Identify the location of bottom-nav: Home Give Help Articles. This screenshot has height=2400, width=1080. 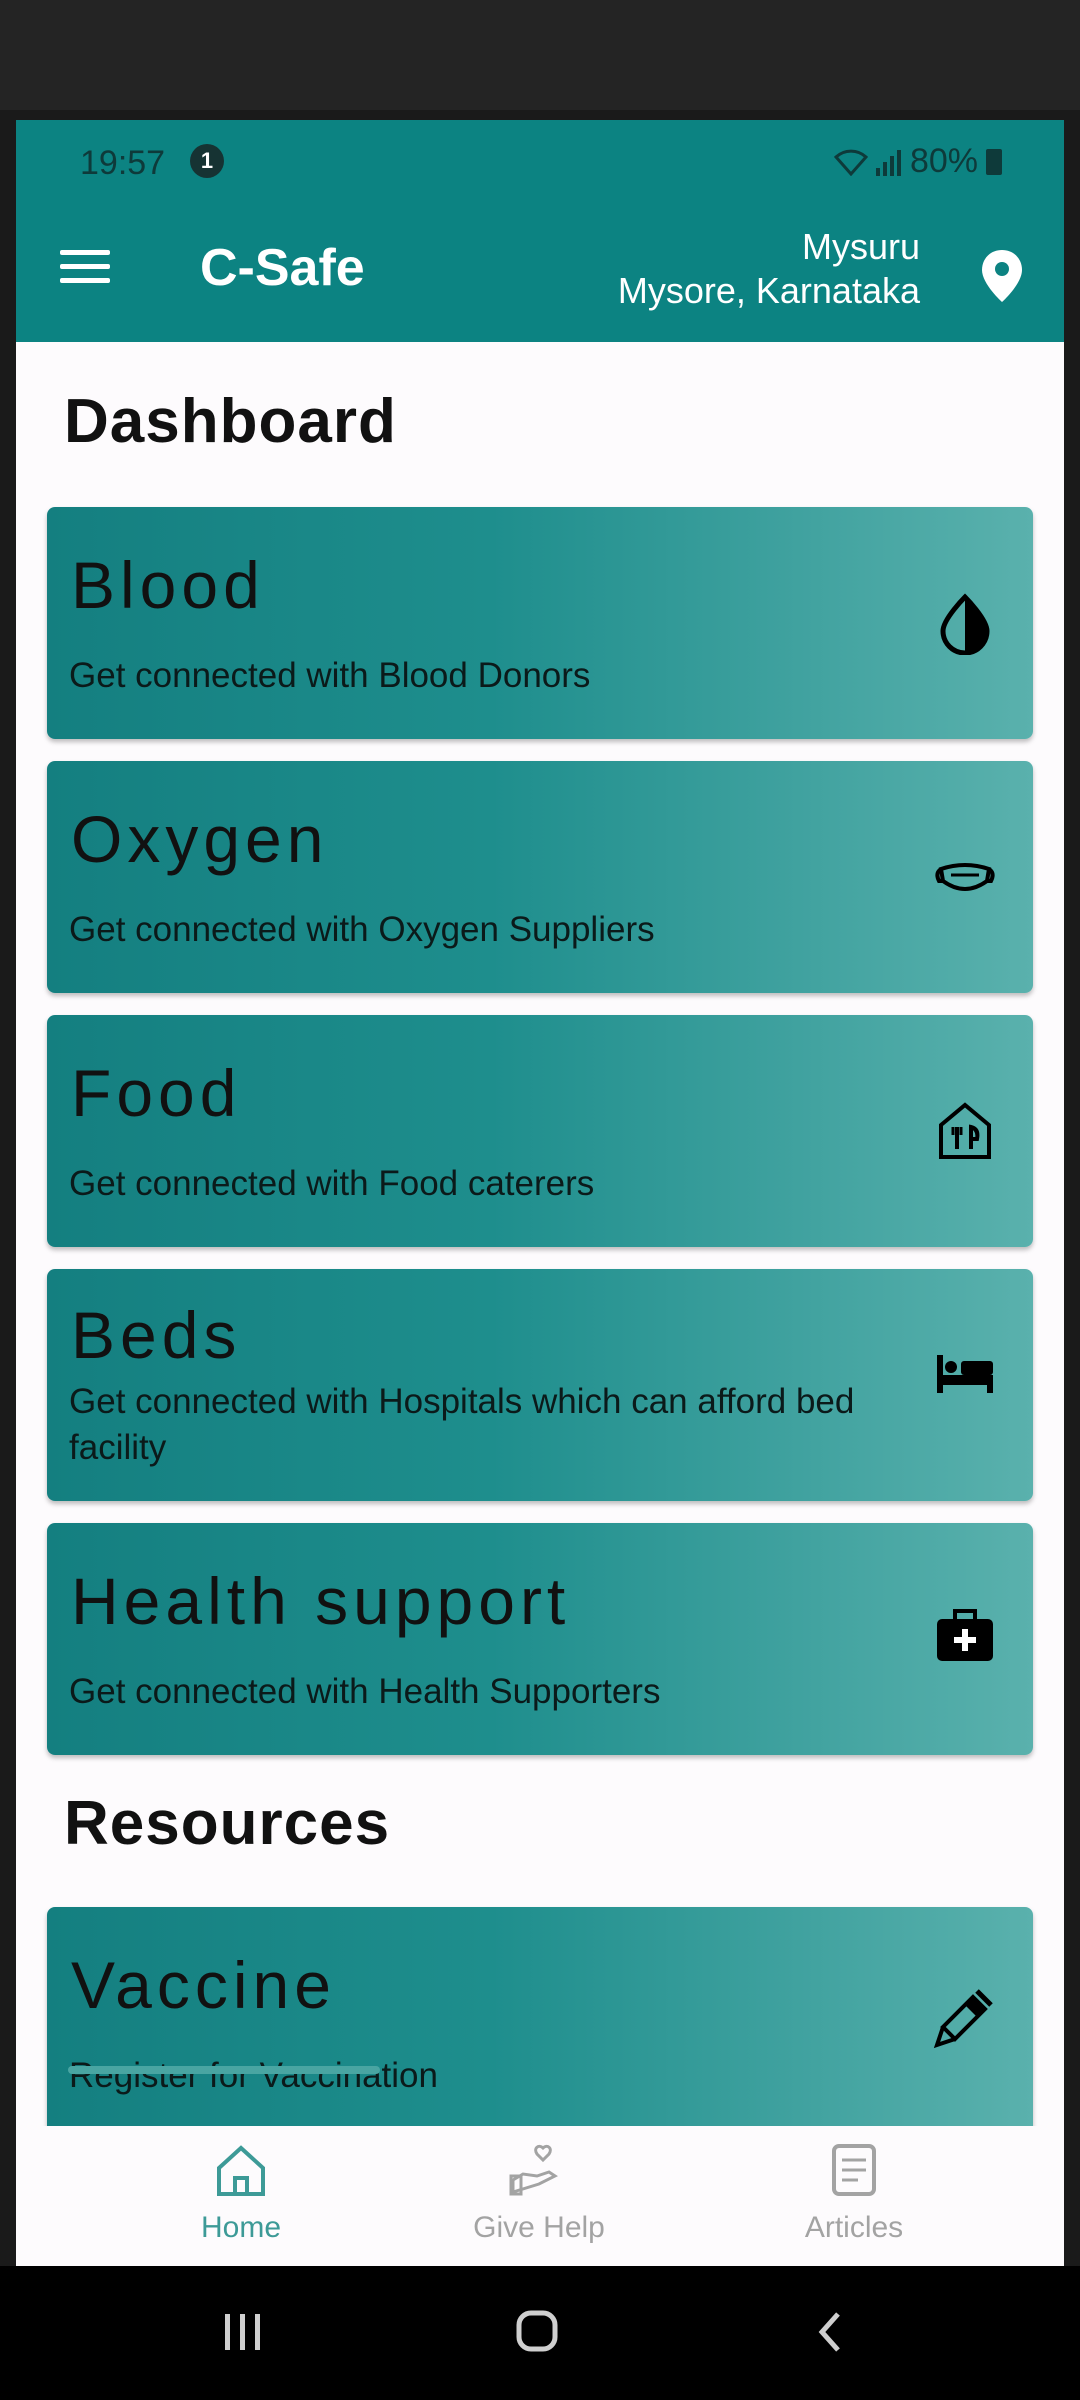
(540, 2196).